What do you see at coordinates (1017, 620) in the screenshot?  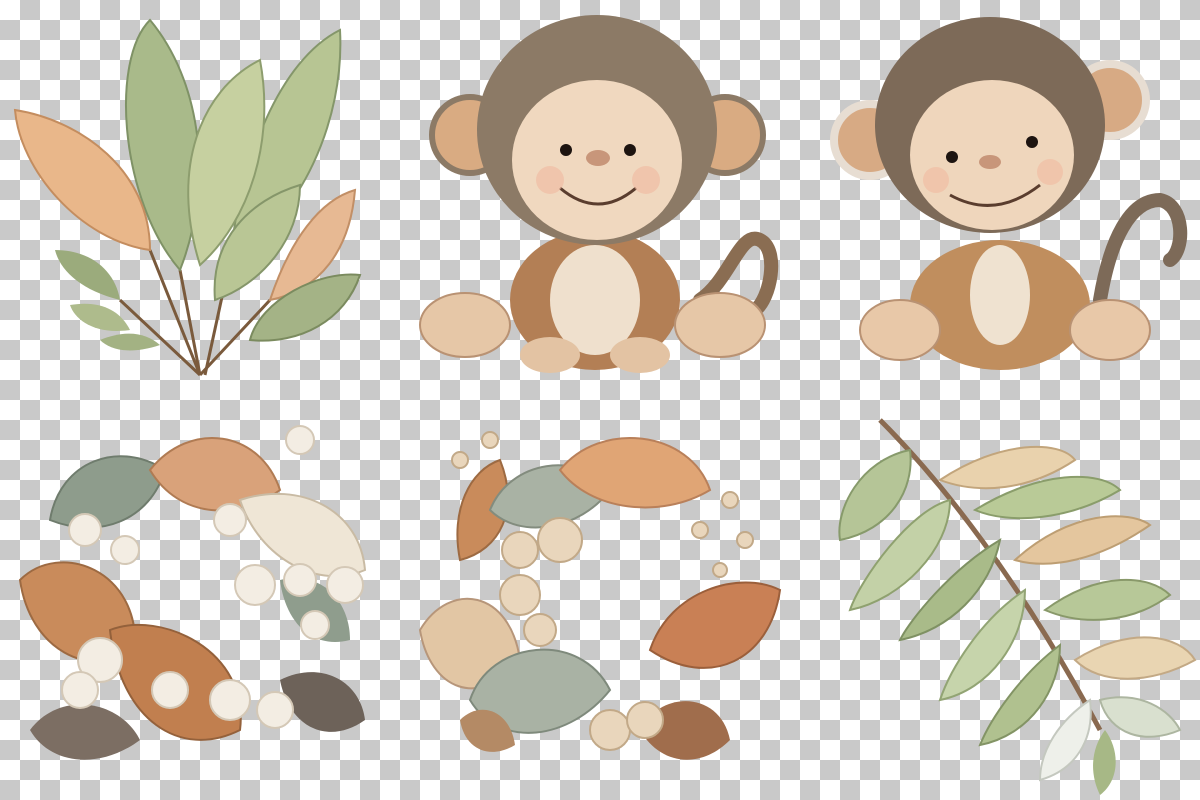 I see `branch-leaves` at bounding box center [1017, 620].